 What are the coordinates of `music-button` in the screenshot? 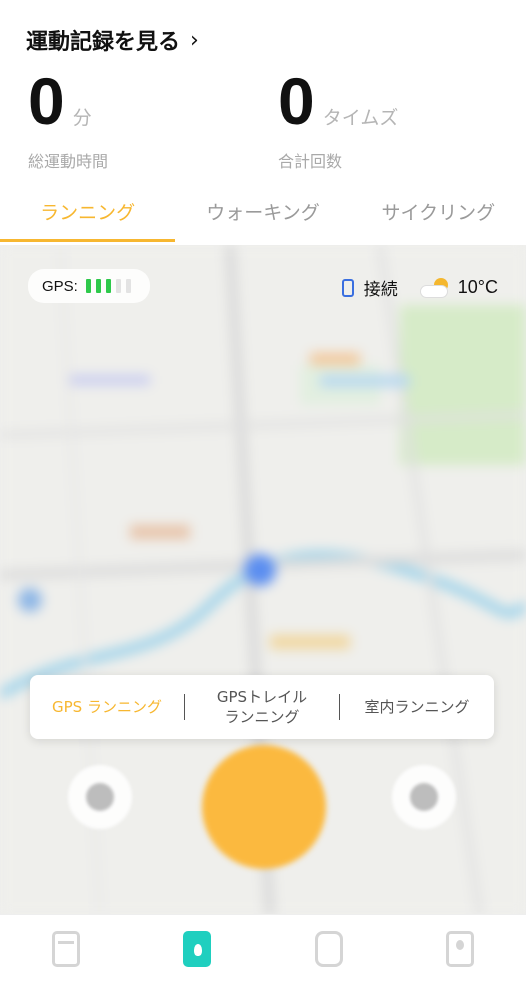 It's located at (424, 797).